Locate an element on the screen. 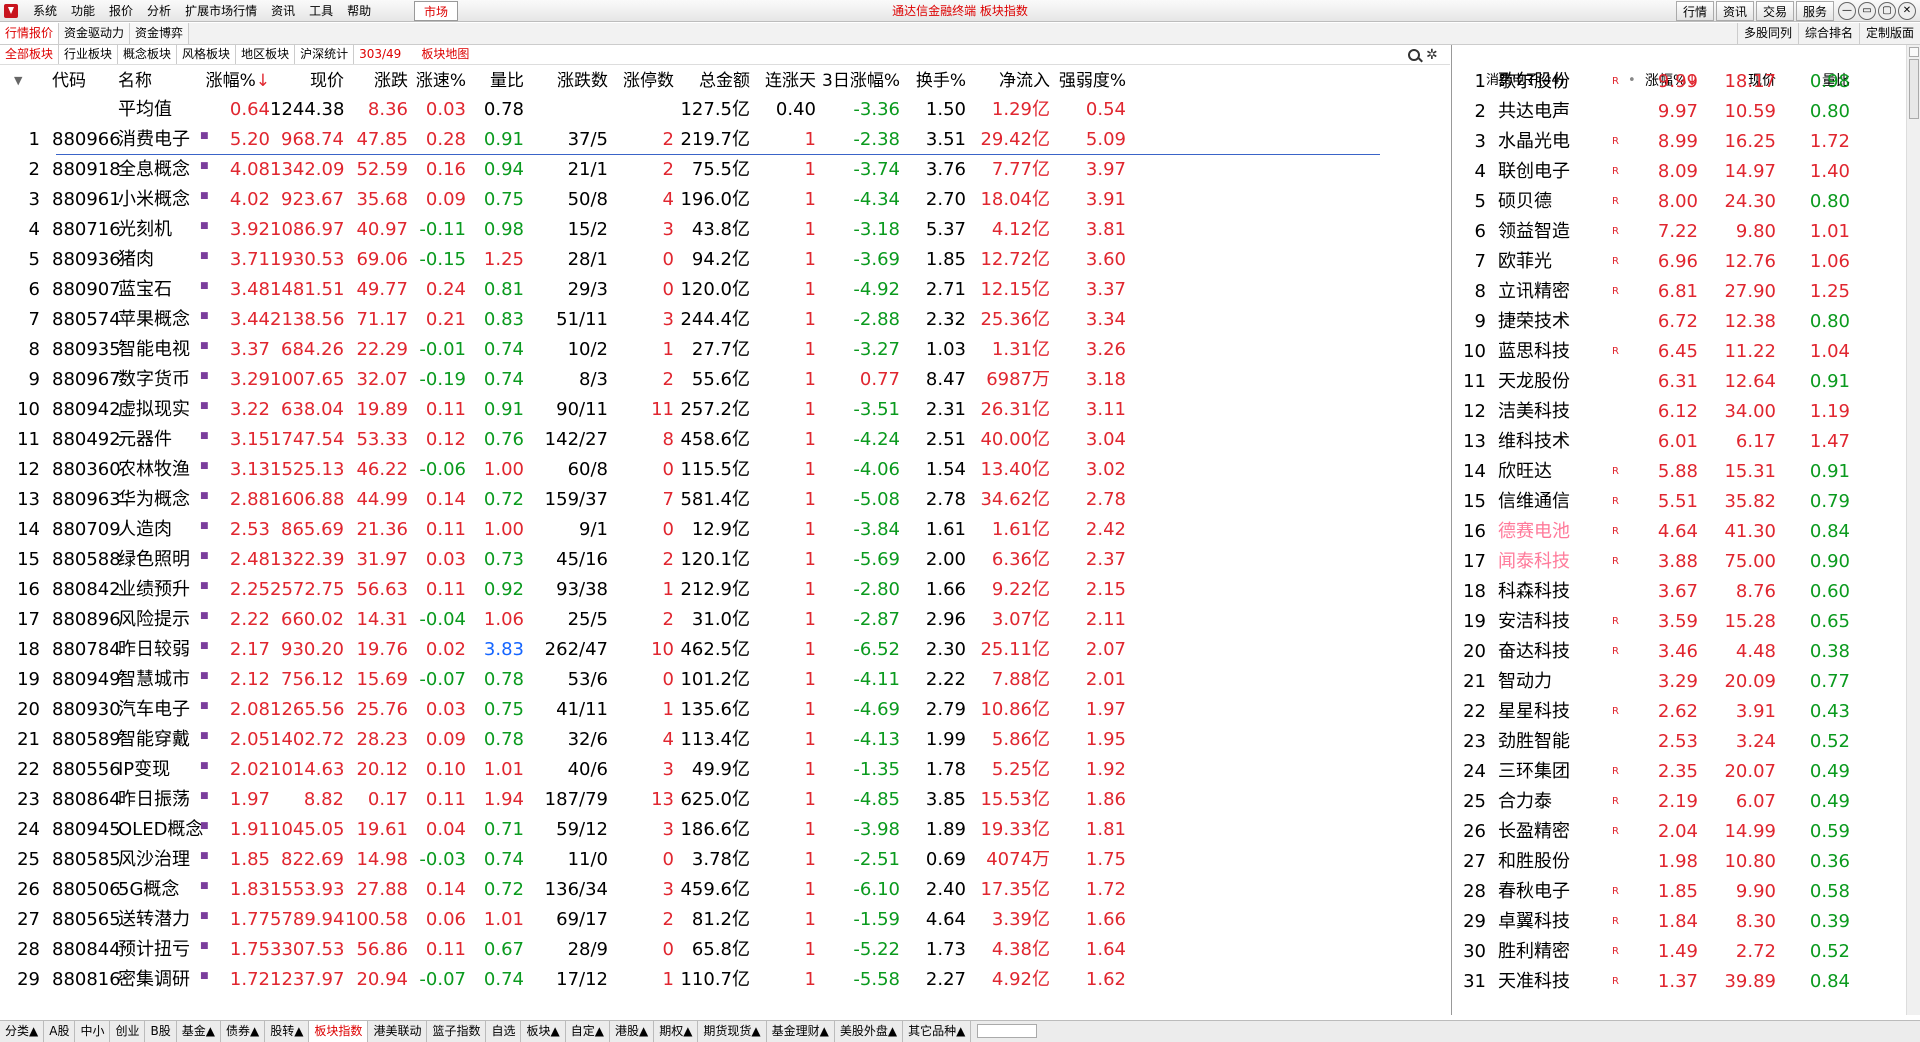 This screenshot has width=1920, height=1042. sector-tab: 行业板块 is located at coordinates (89, 54).